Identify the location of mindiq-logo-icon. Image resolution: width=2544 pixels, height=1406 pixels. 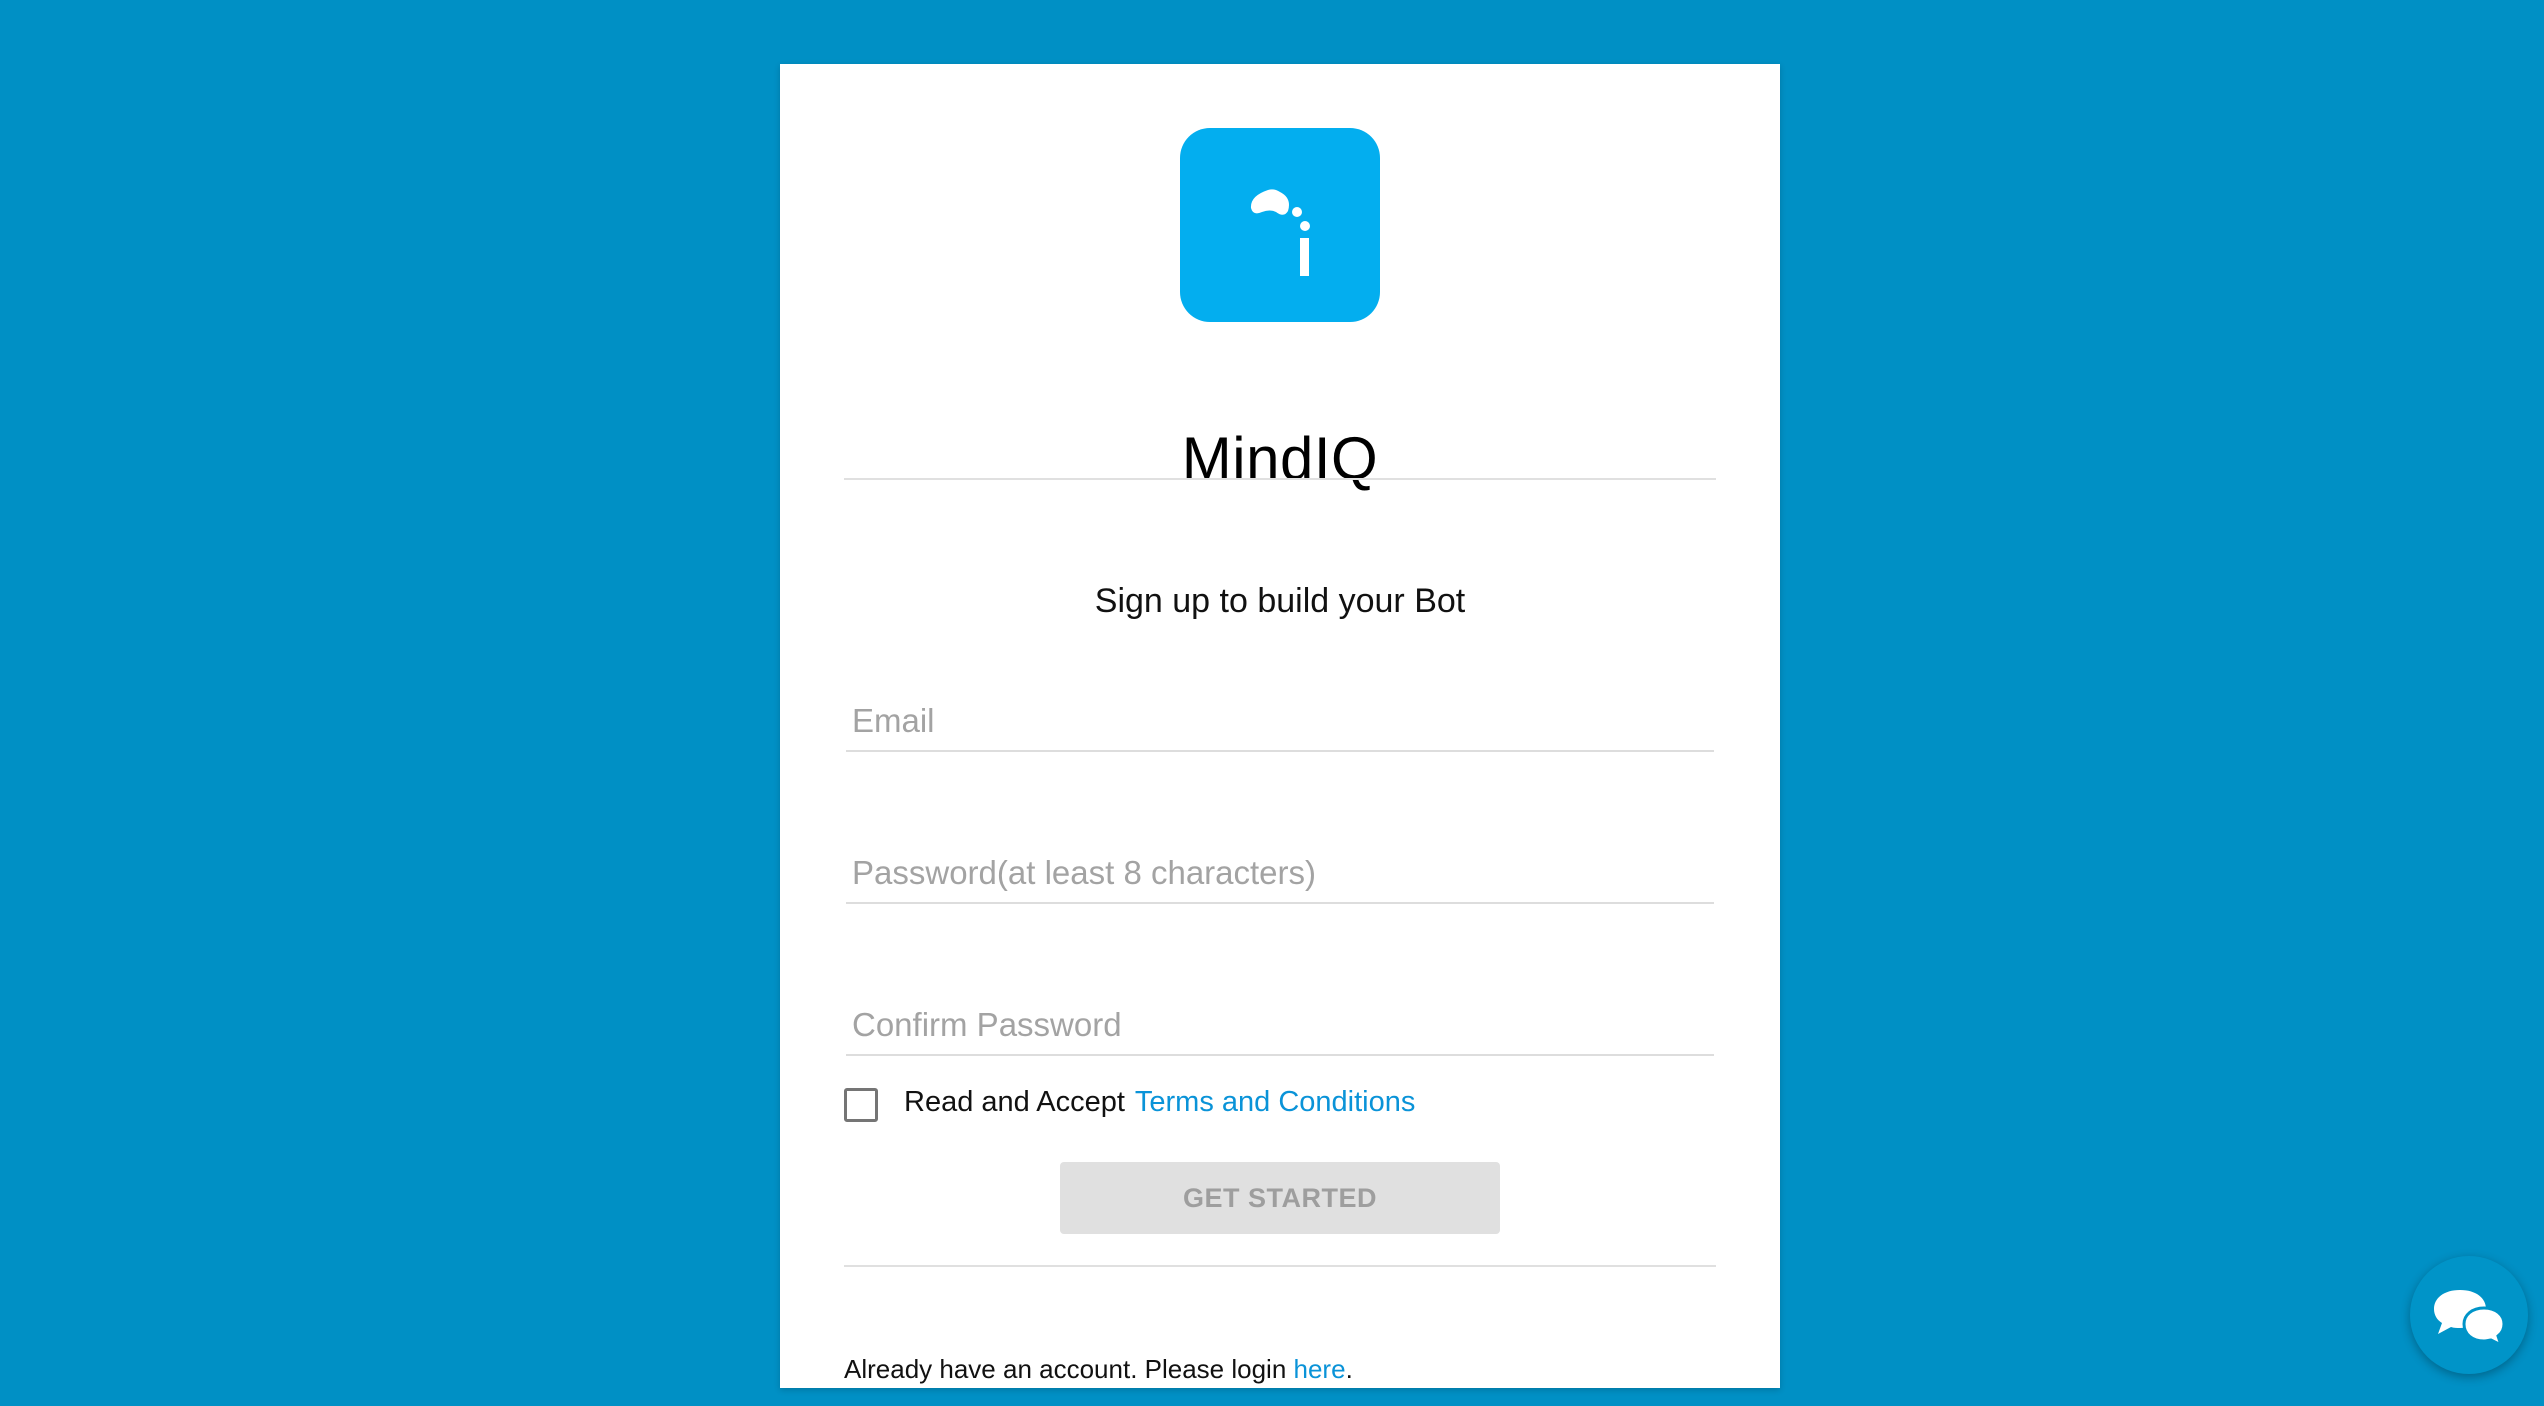
(1280, 225).